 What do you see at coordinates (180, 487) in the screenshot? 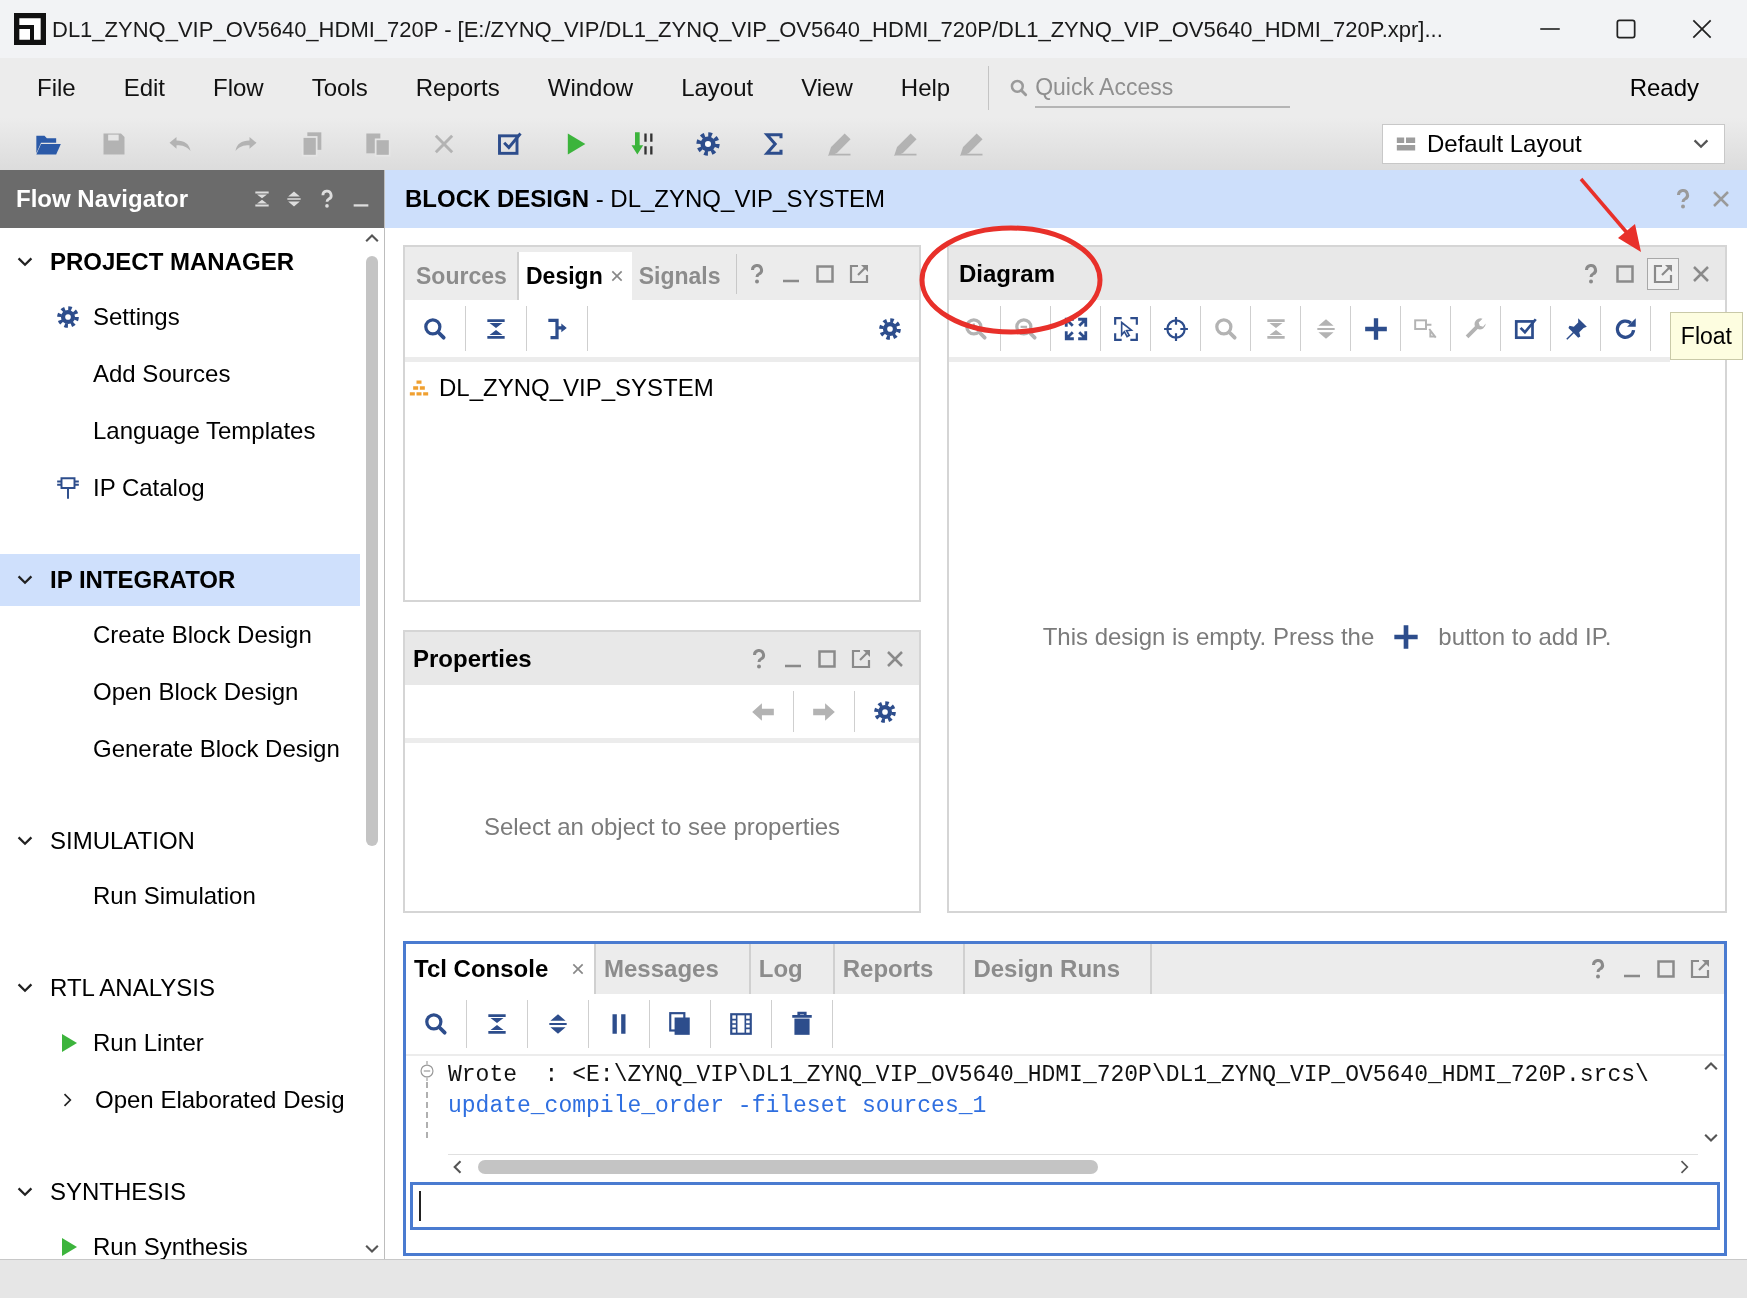
I see `nav-item: IP Catalog` at bounding box center [180, 487].